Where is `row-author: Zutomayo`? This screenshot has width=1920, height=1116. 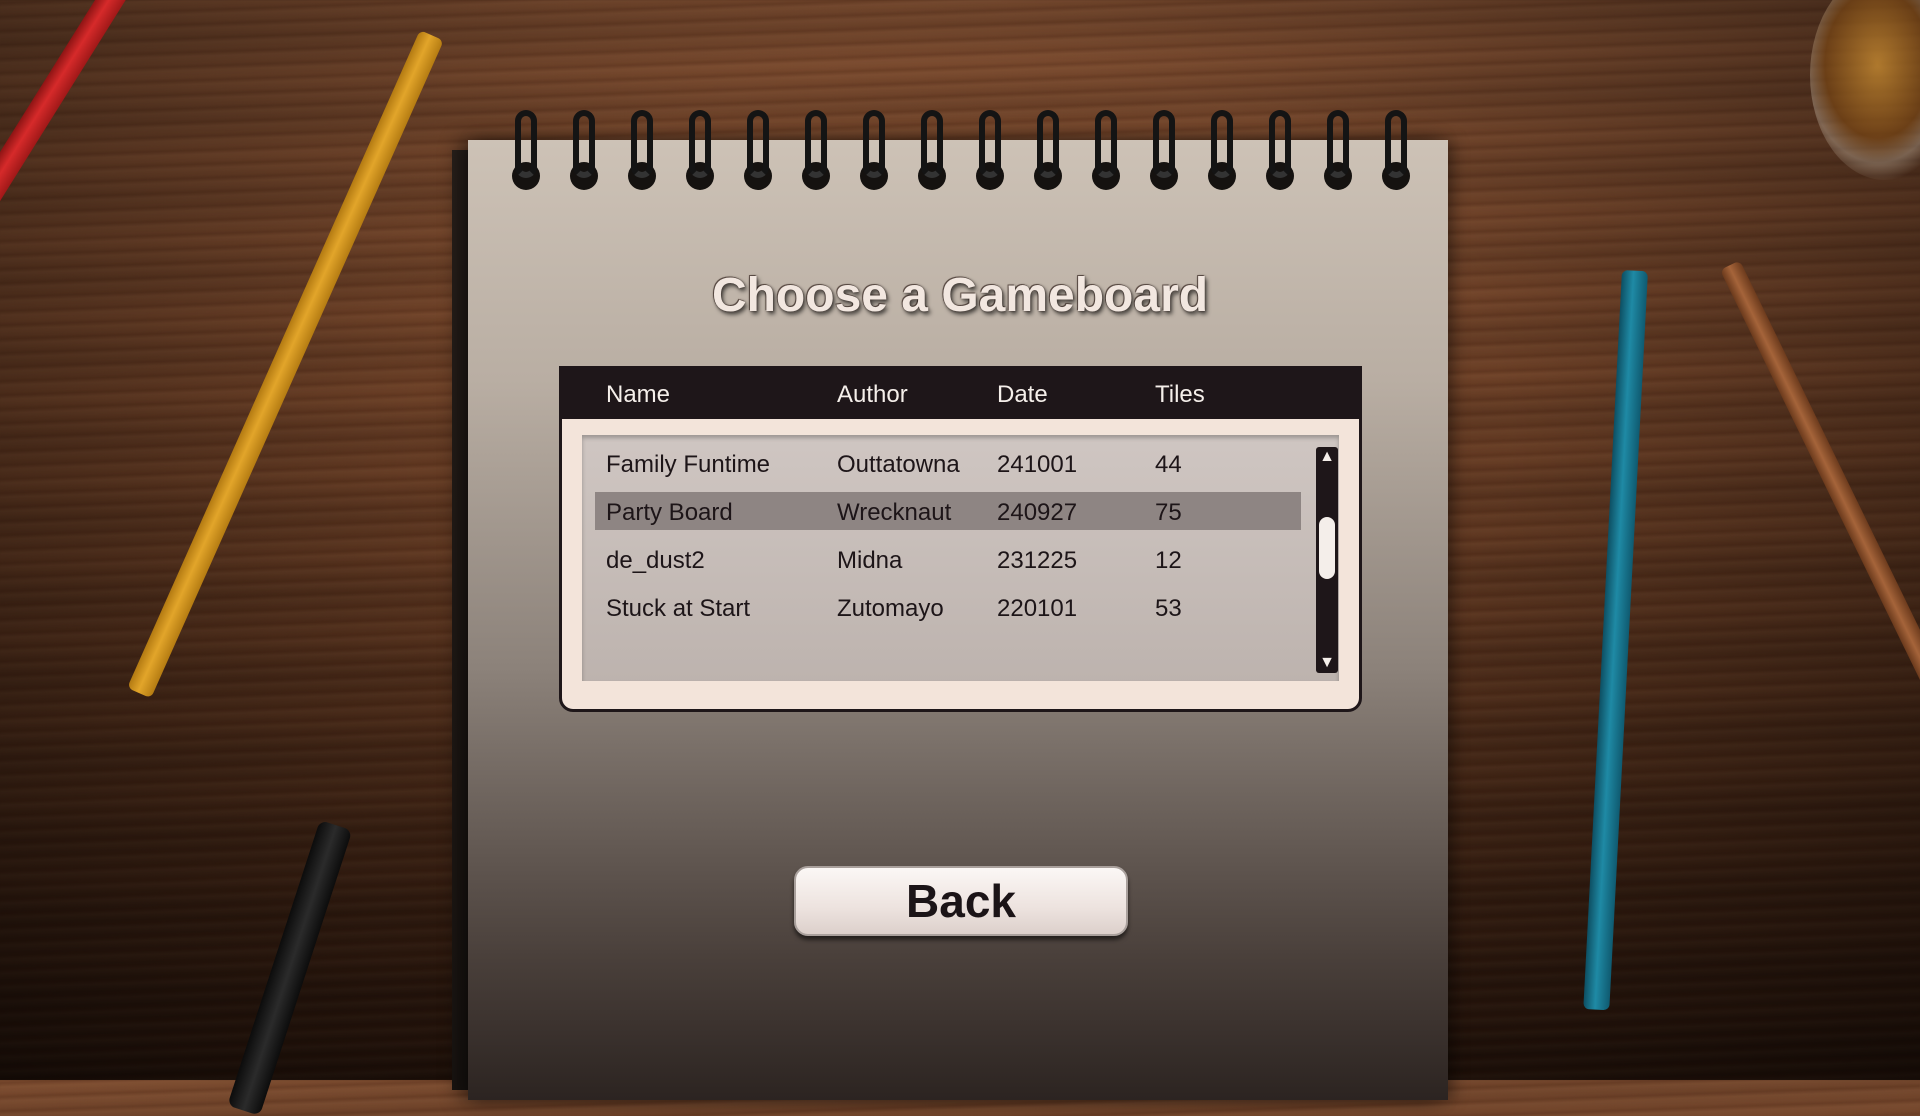 row-author: Zutomayo is located at coordinates (890, 608).